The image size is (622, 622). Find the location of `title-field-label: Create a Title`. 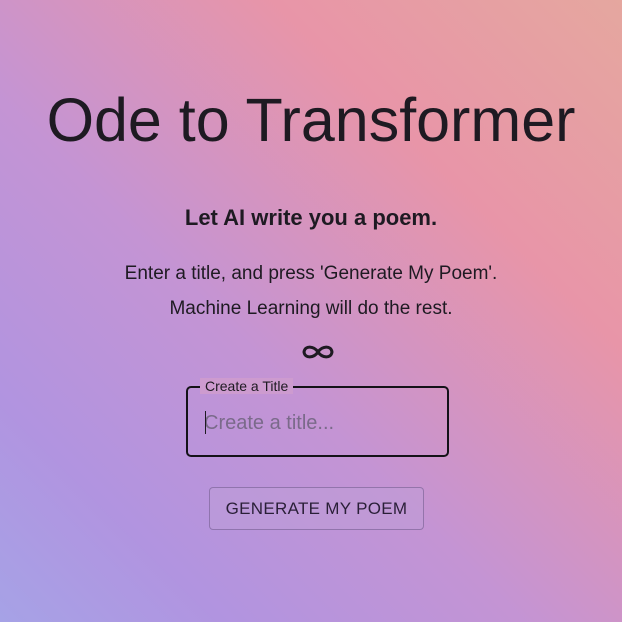

title-field-label: Create a Title is located at coordinates (247, 386).